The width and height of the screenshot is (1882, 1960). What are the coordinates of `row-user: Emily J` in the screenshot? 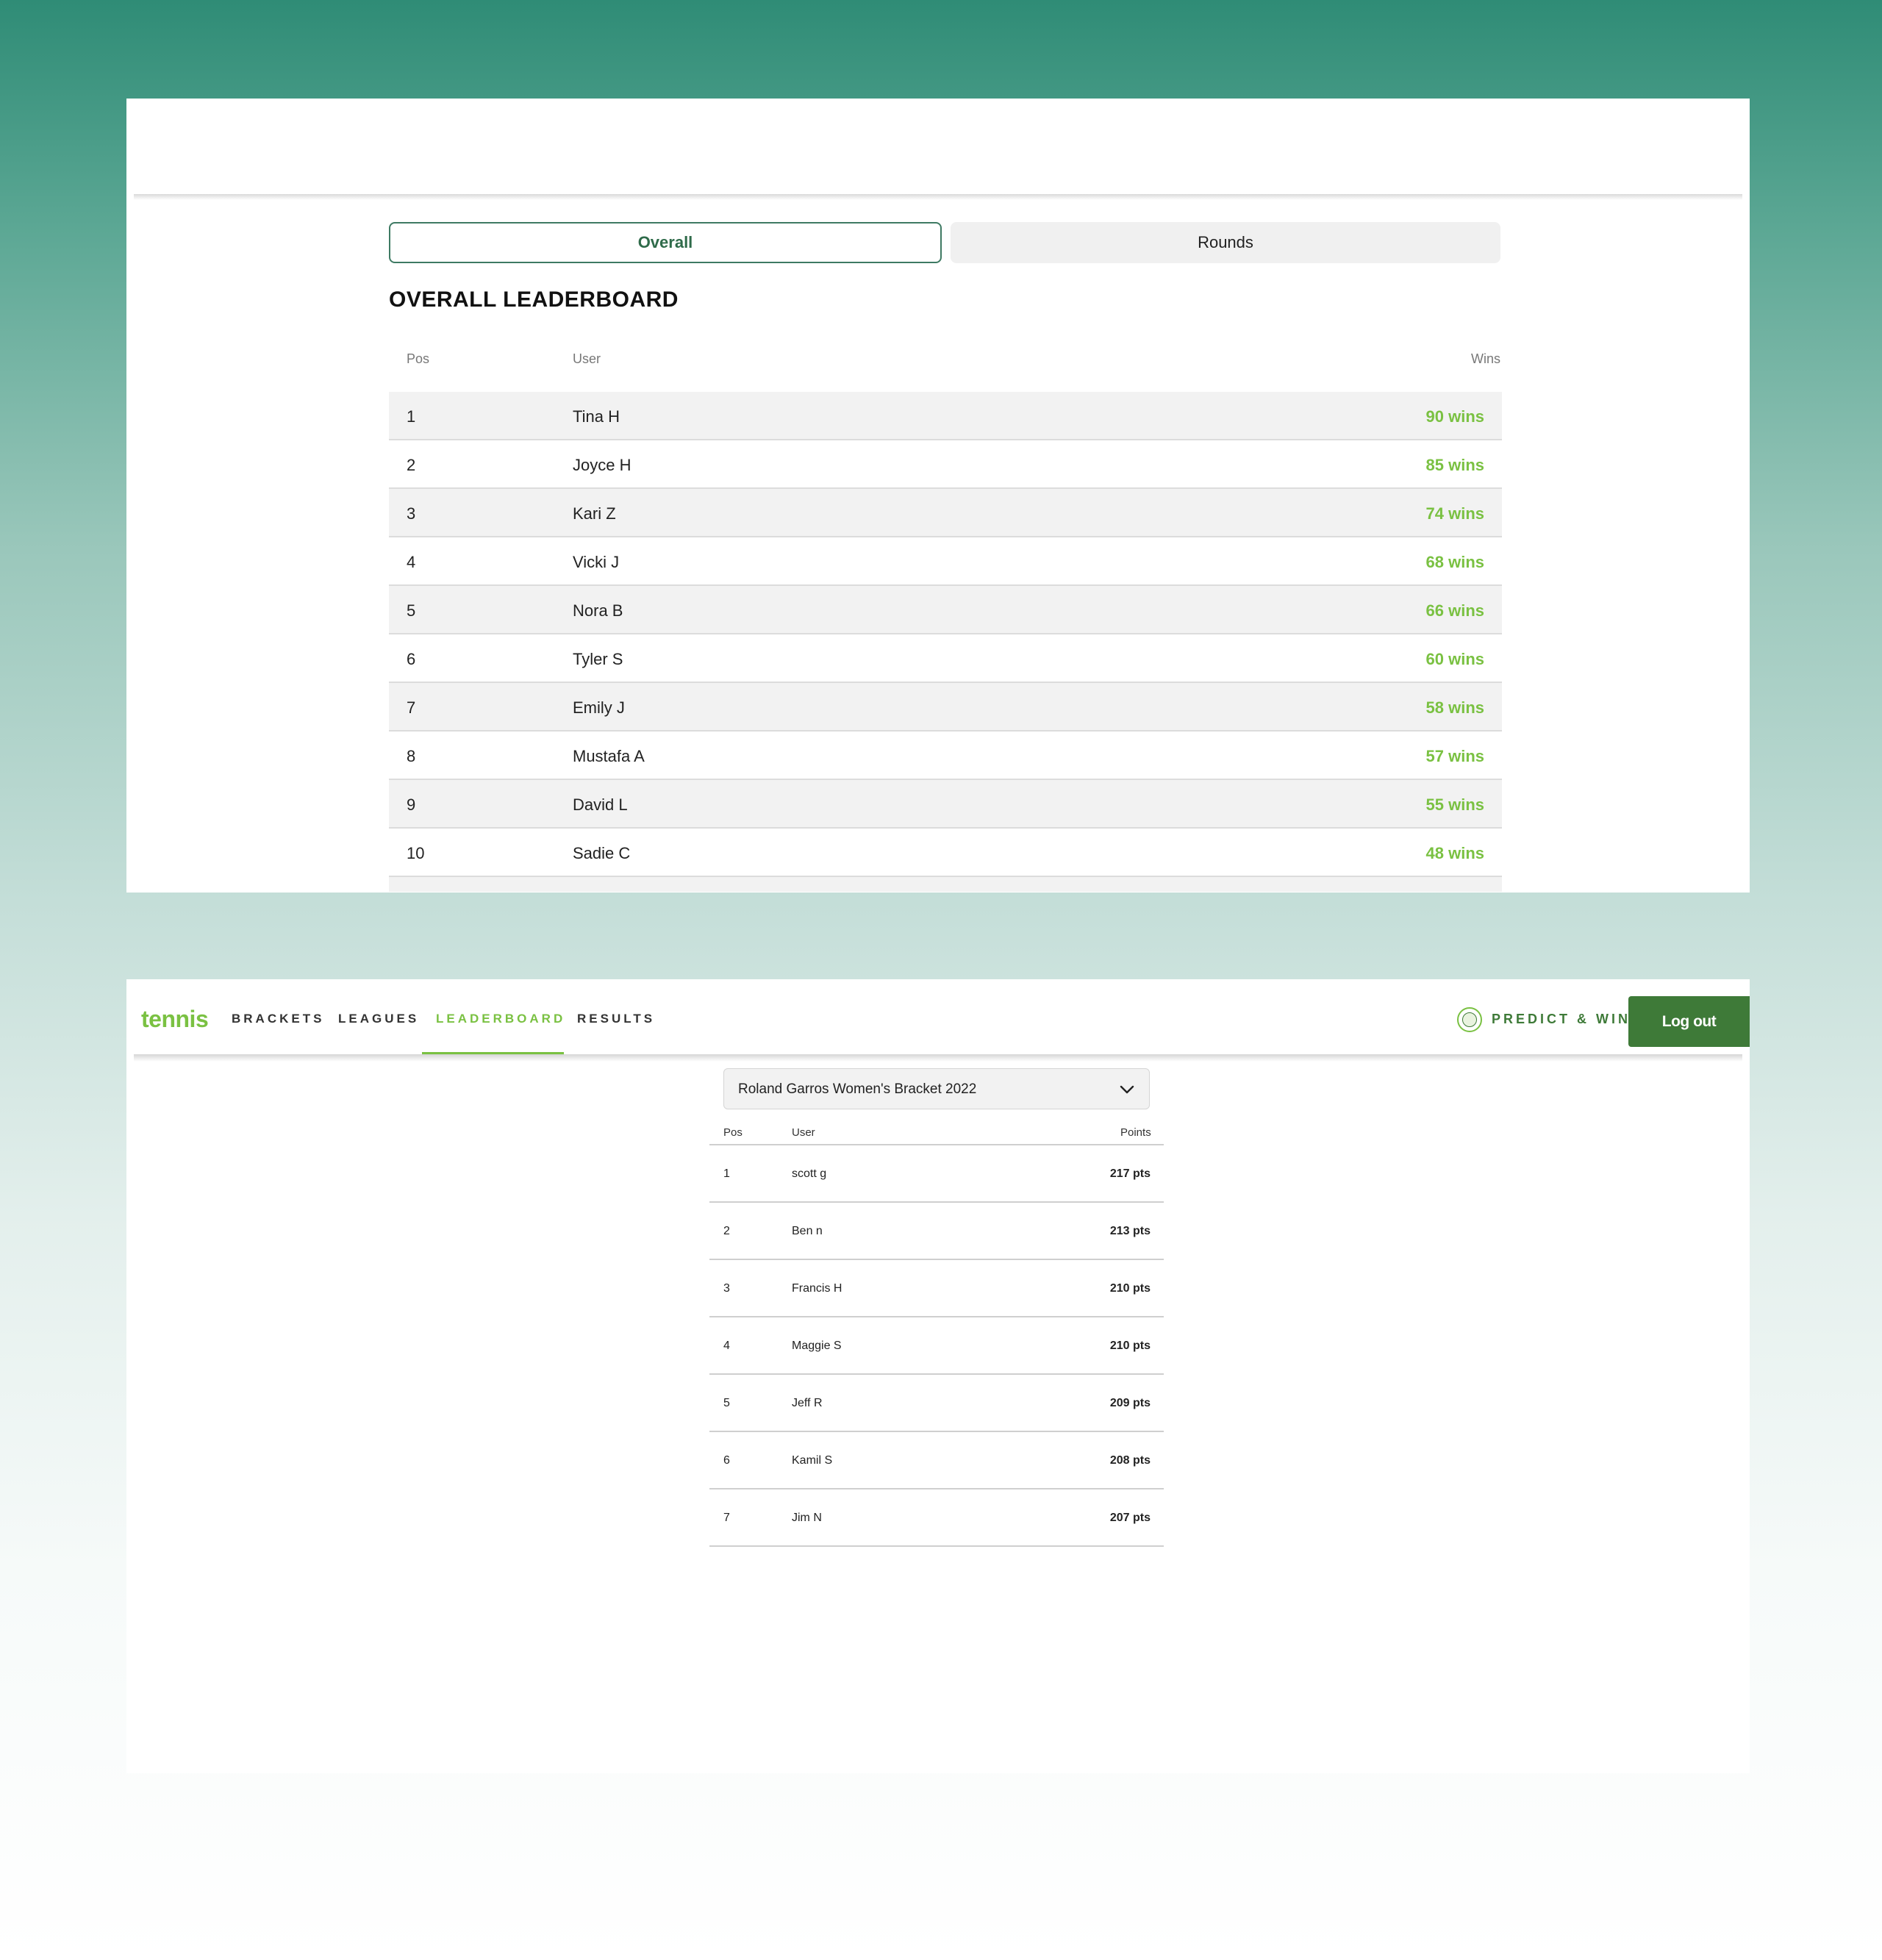 It's located at (599, 707).